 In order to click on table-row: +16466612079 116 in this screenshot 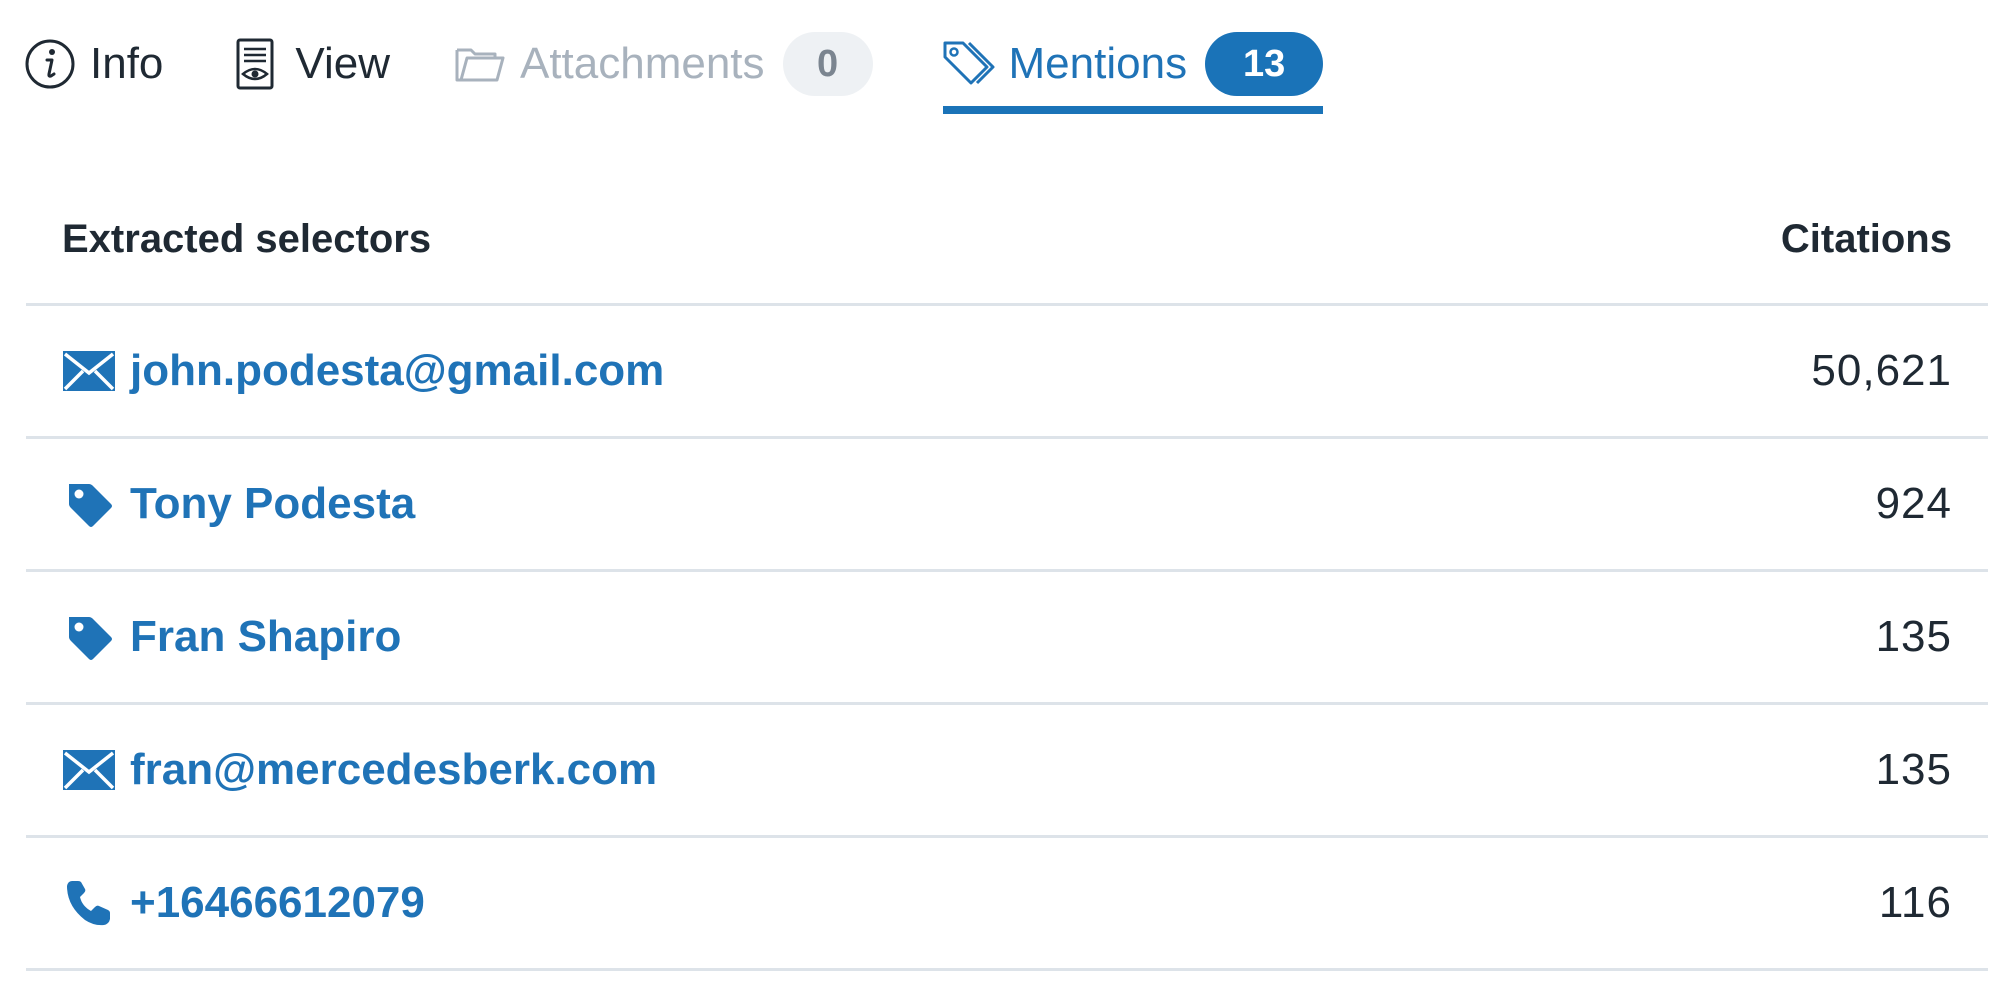, I will do `click(1007, 904)`.